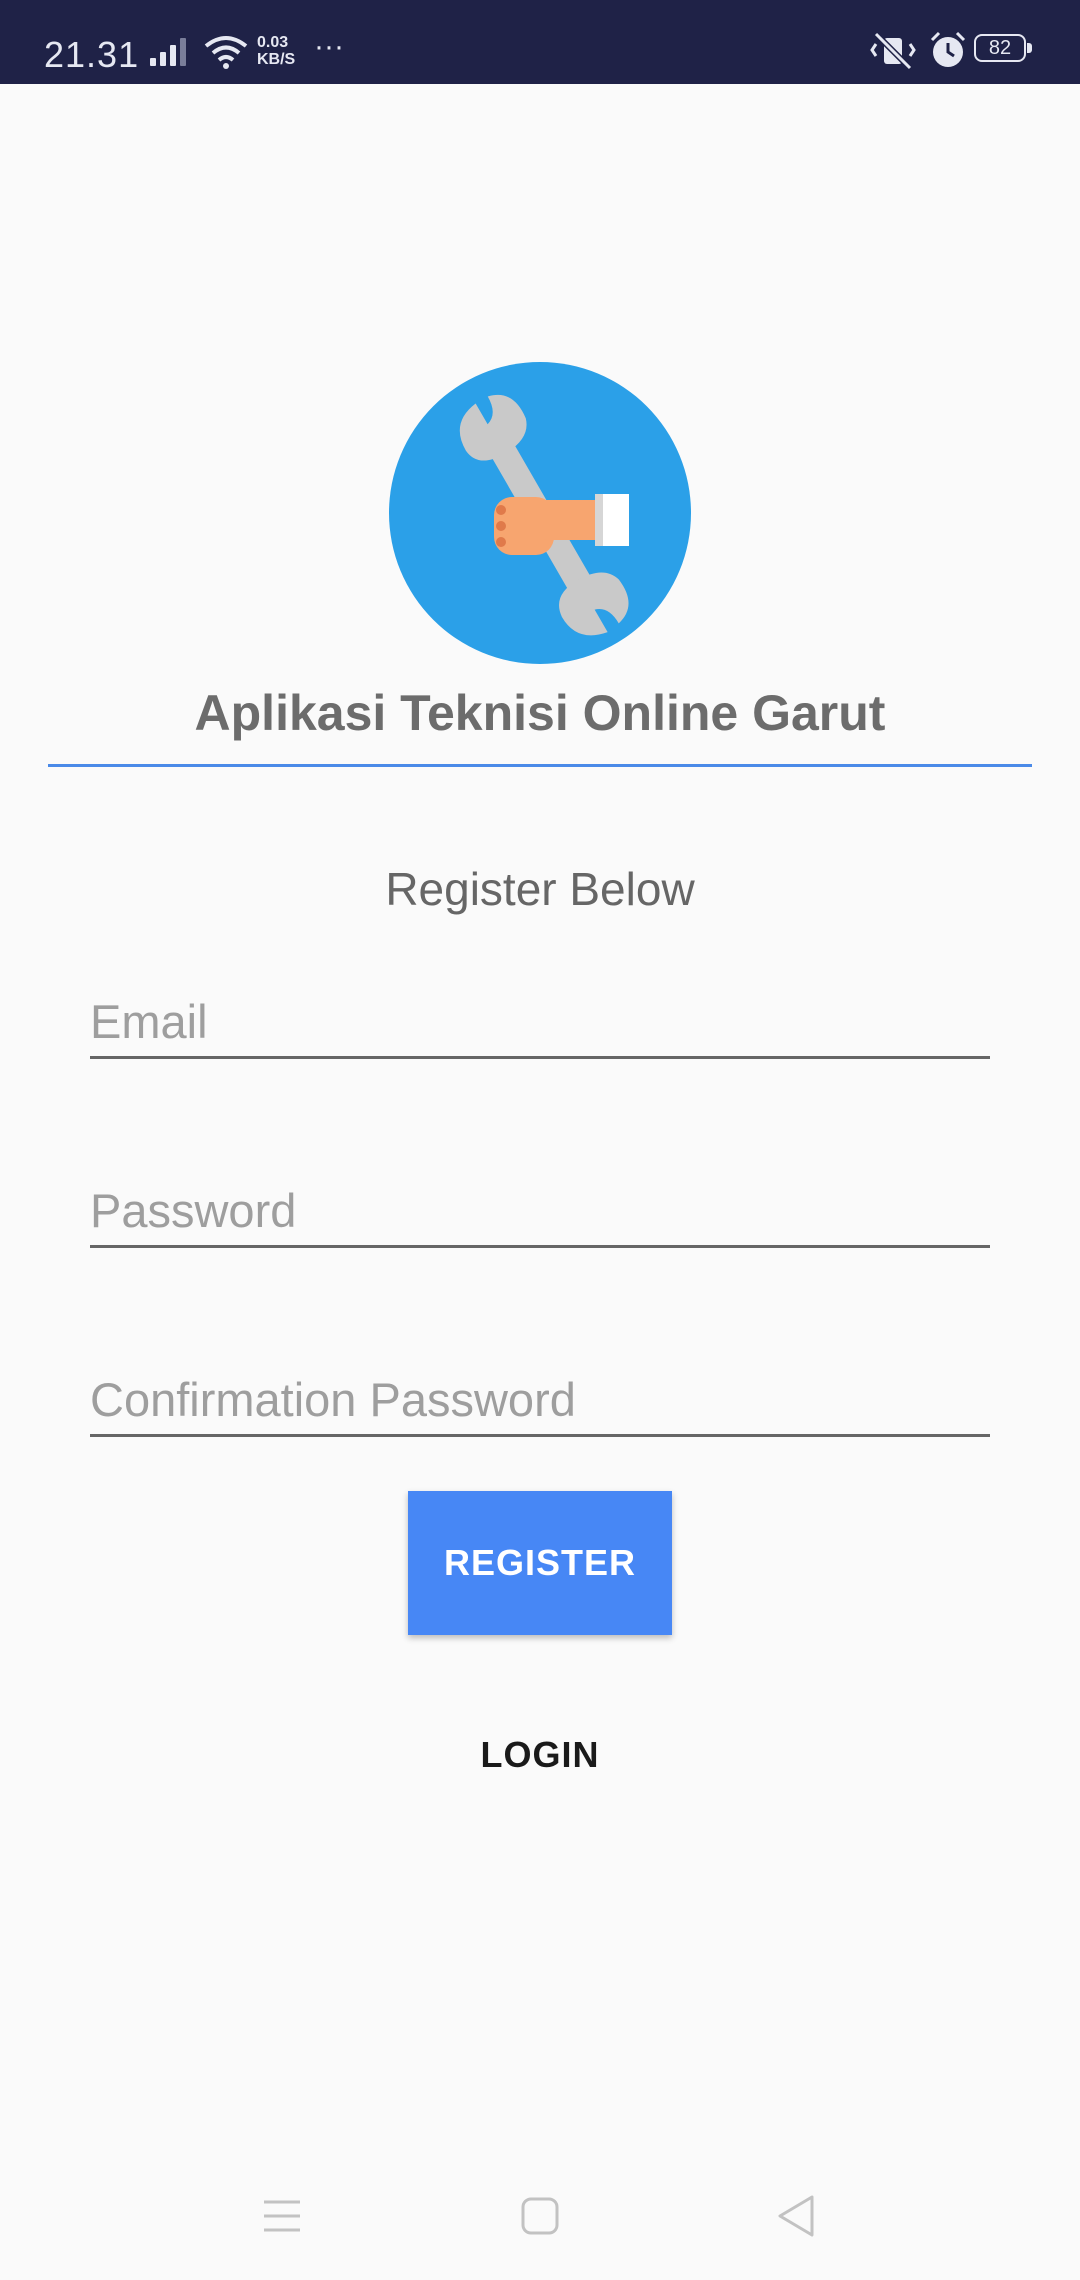  I want to click on network-speed-value: 0.03, so click(273, 42).